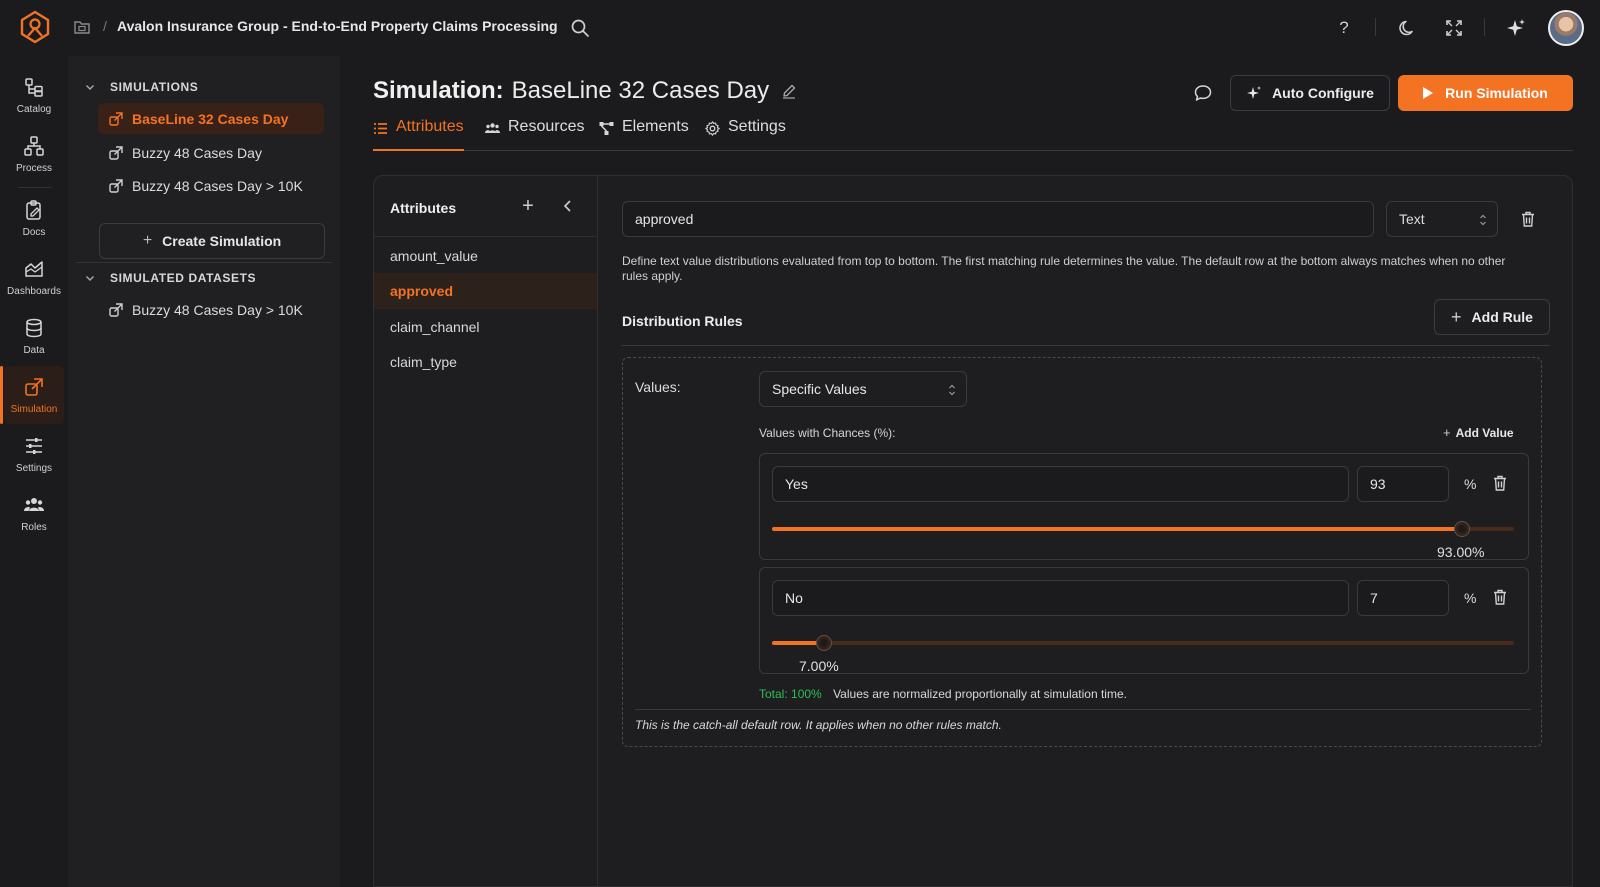 The image size is (1600, 887). Describe the element at coordinates (534, 134) in the screenshot. I see `tab-resources: Resources` at that location.